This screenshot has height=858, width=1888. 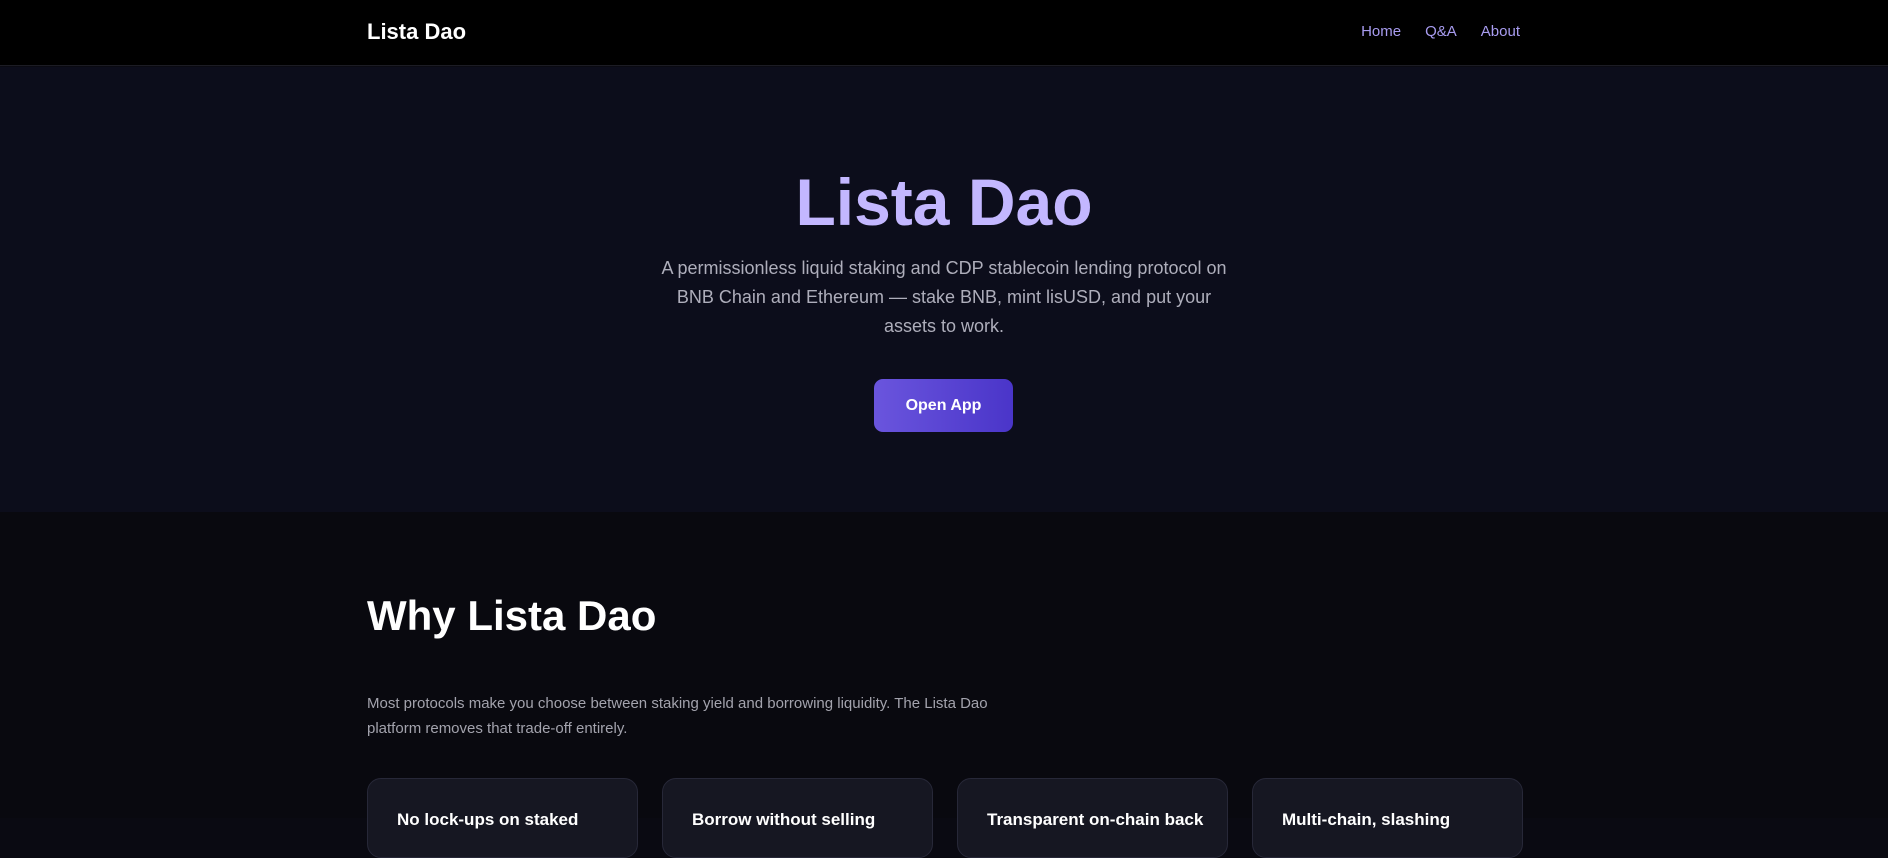 I want to click on feature-card: Transparent on-chain back, so click(x=1092, y=818).